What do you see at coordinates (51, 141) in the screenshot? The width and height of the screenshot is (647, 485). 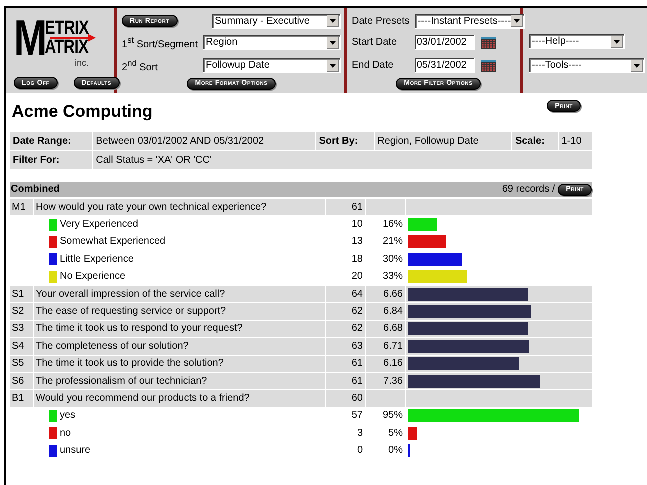 I see `info-label: Date Range:` at bounding box center [51, 141].